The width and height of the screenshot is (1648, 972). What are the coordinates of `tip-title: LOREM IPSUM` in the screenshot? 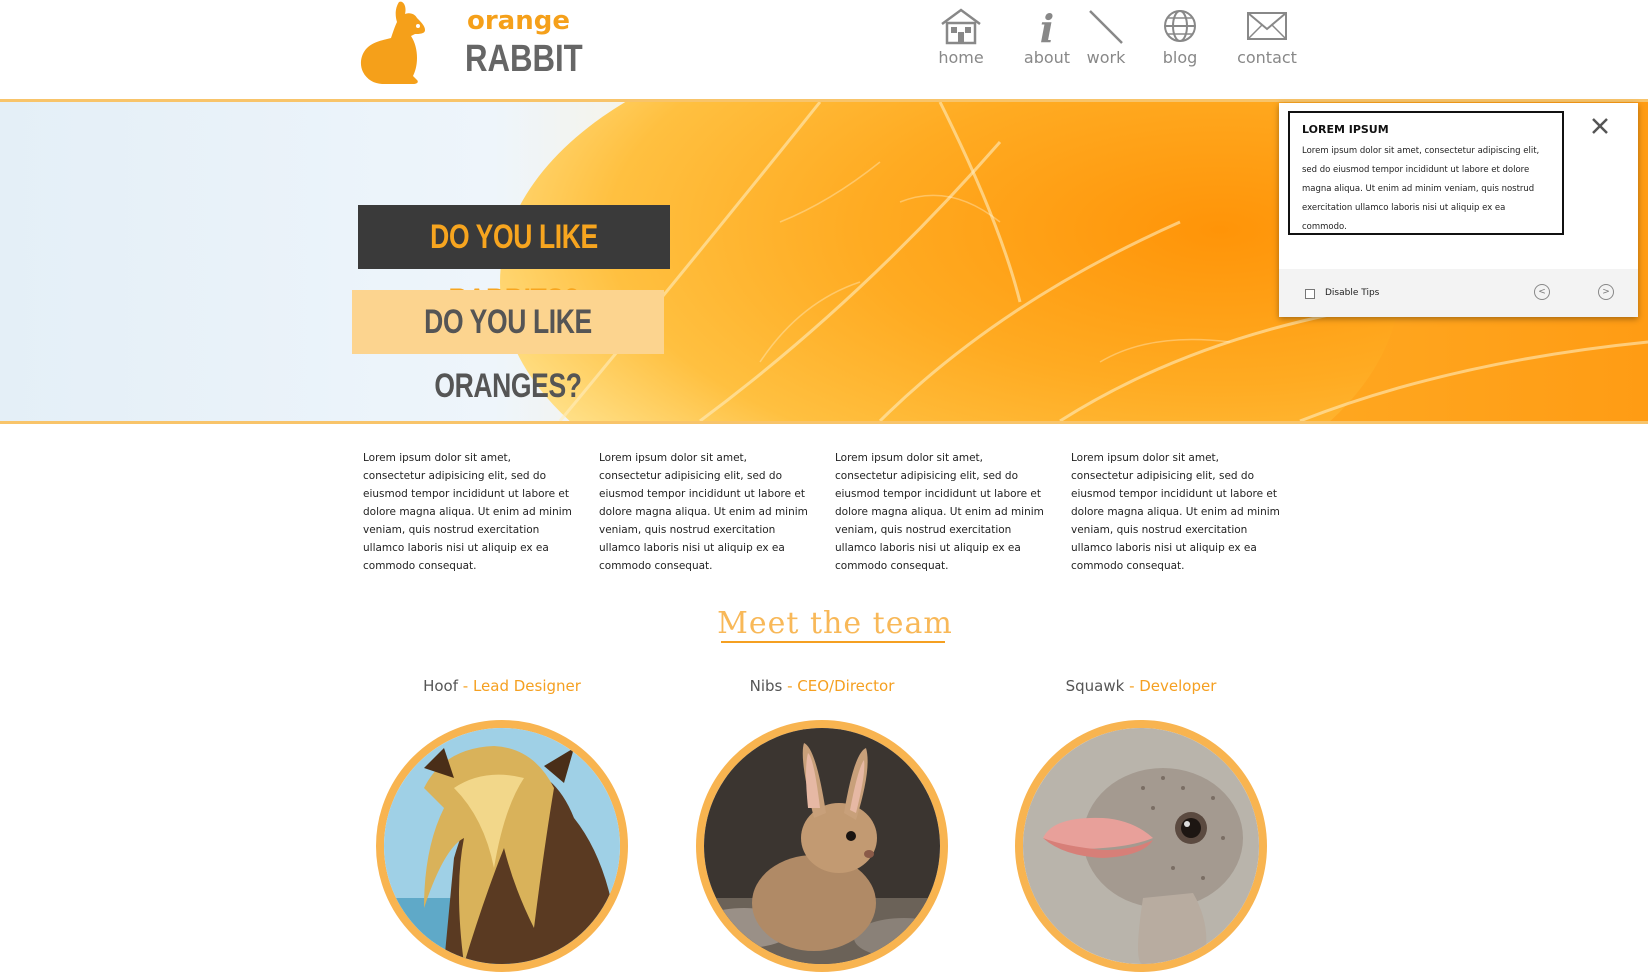 It's located at (1345, 129).